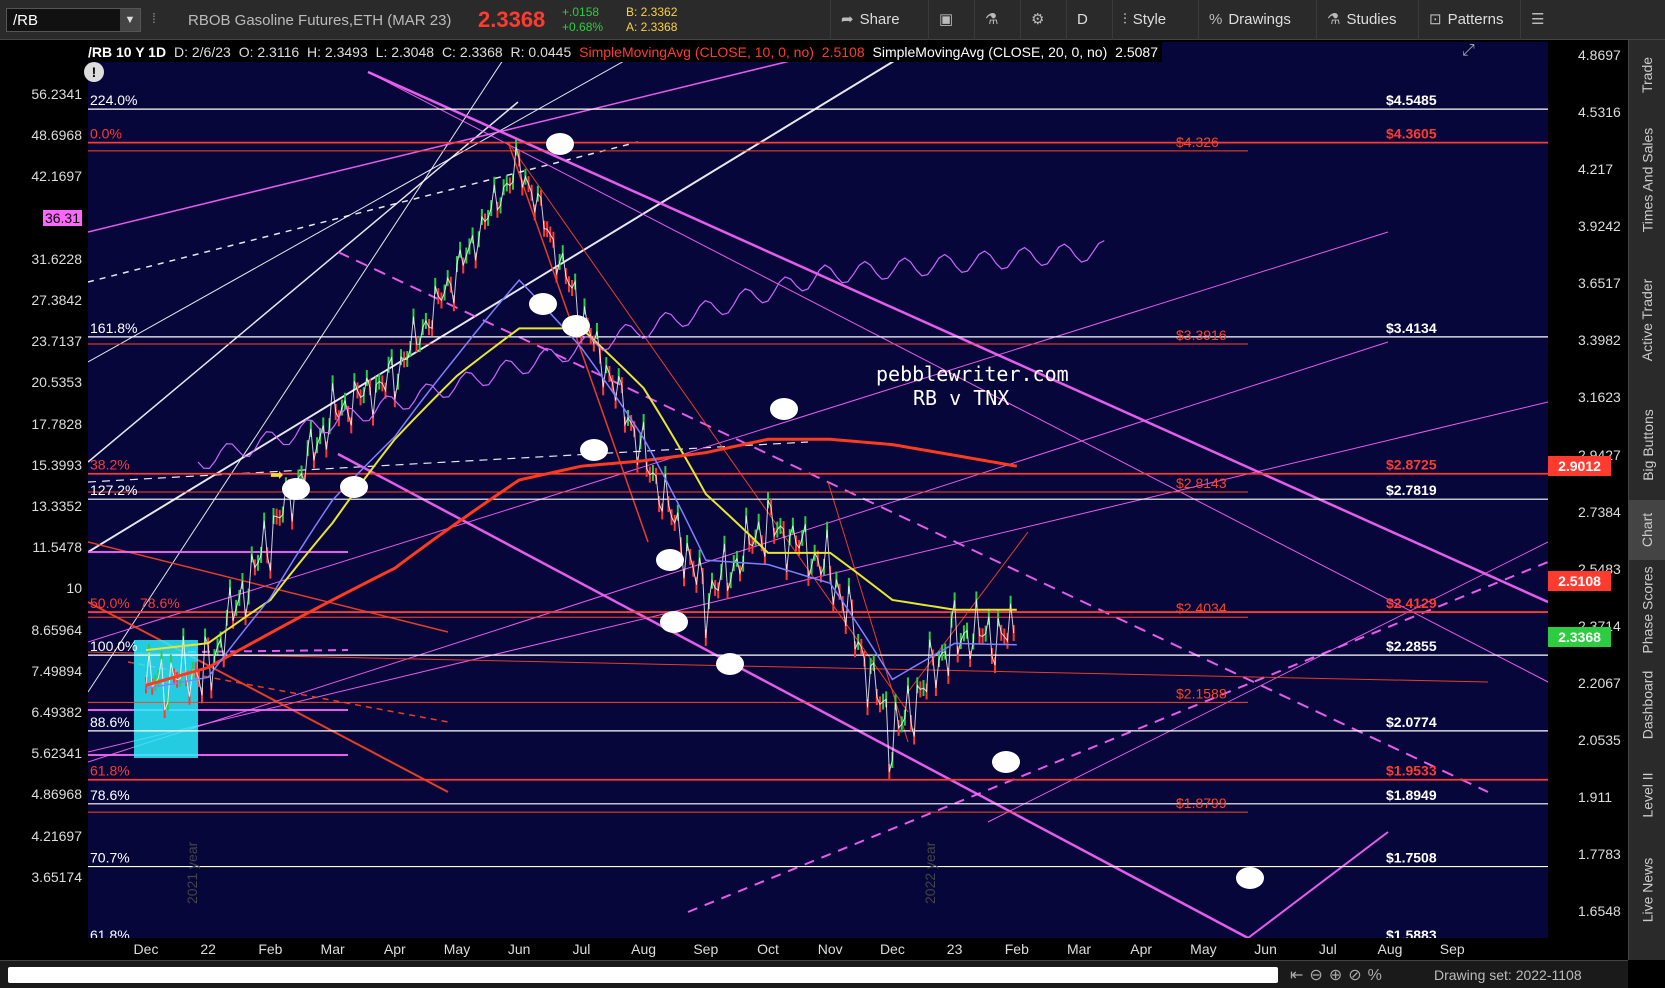 The width and height of the screenshot is (1665, 988). What do you see at coordinates (1082, 19) in the screenshot?
I see `button-label: D` at bounding box center [1082, 19].